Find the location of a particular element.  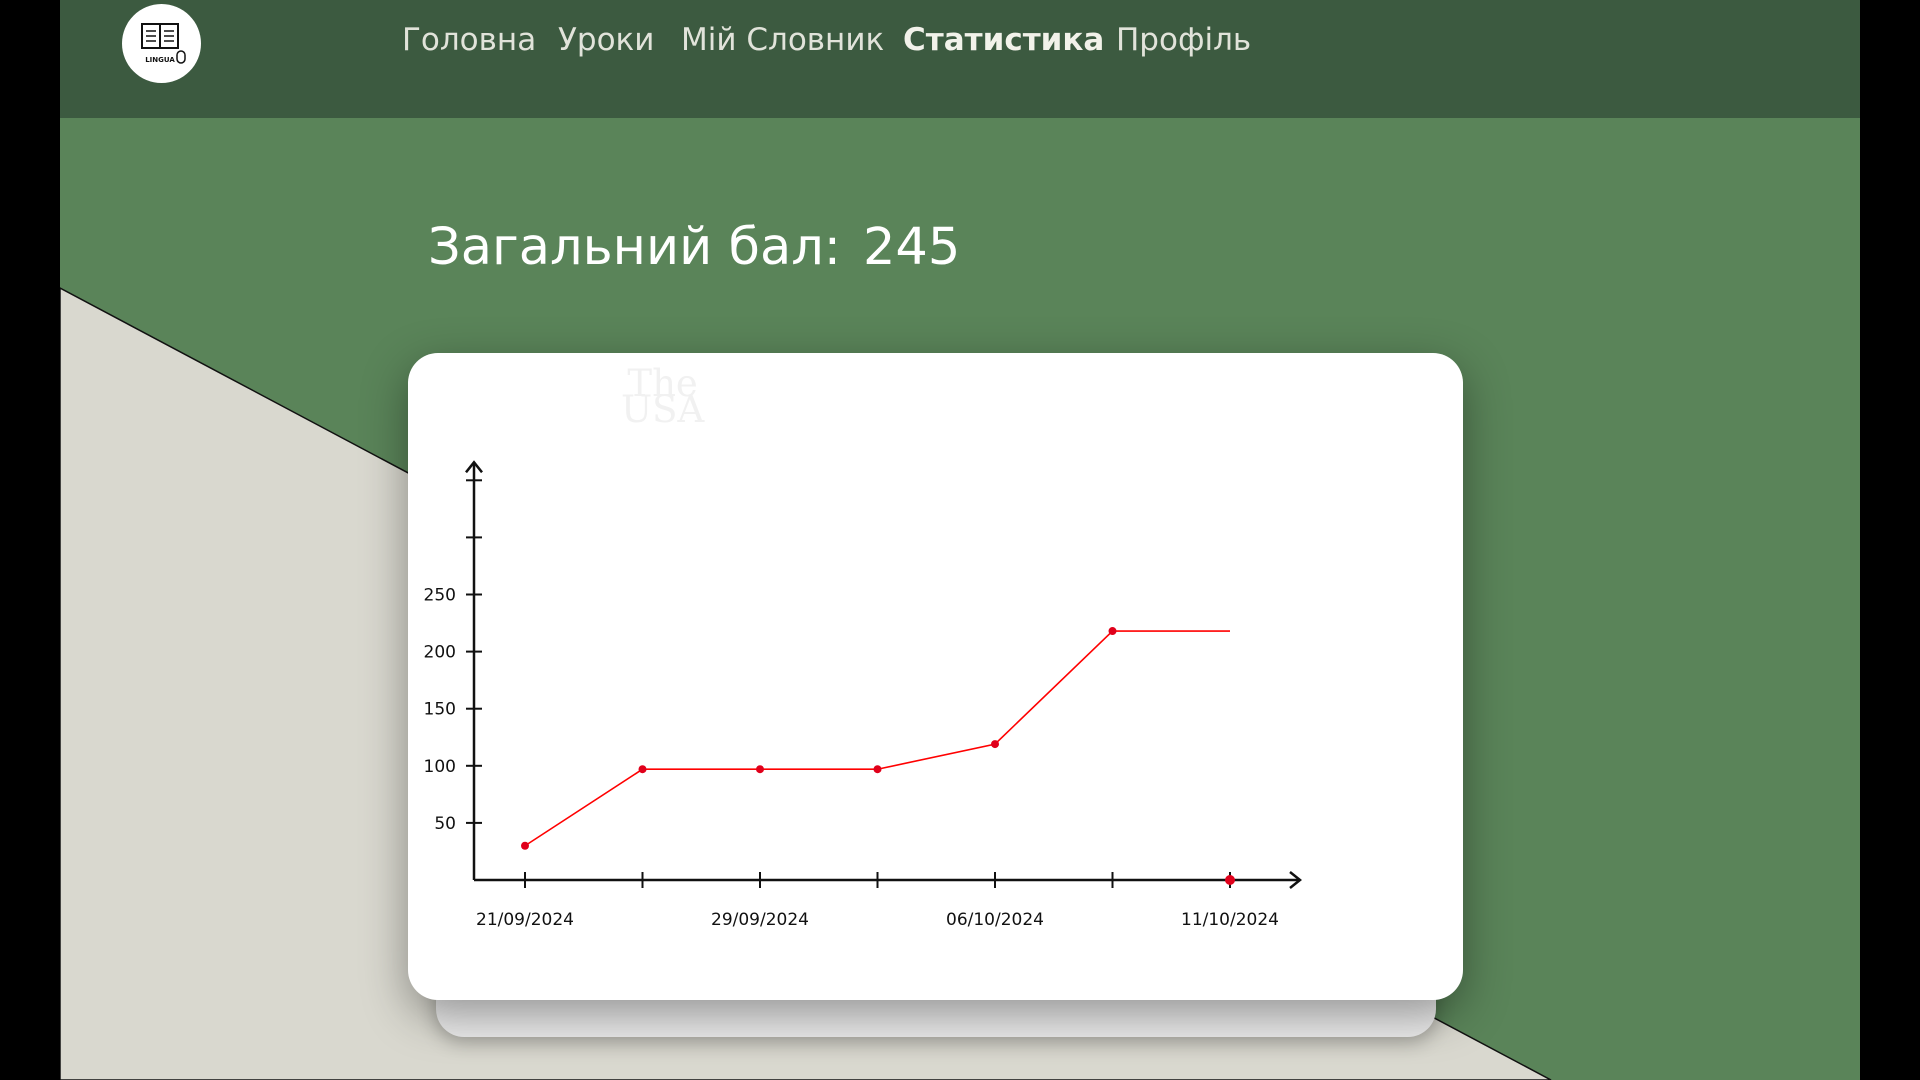

total-score-value: 245 is located at coordinates (911, 247).